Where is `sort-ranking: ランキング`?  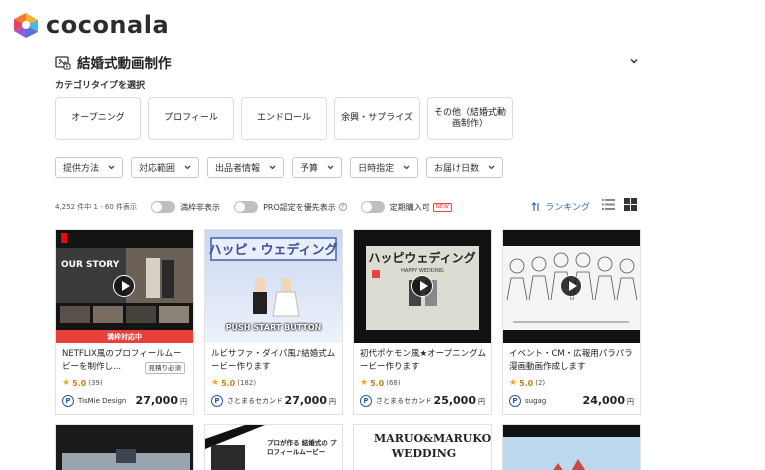 sort-ranking: ランキング is located at coordinates (560, 206).